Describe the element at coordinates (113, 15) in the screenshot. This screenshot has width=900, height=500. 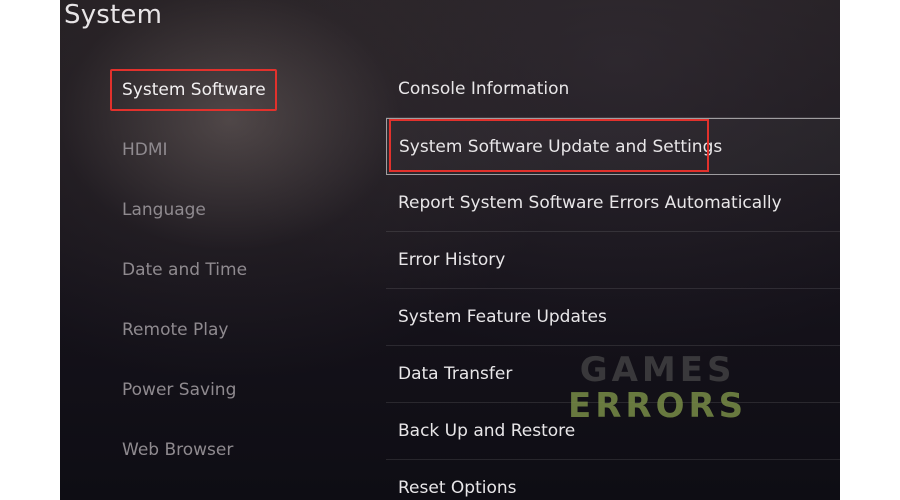
I see `page-title: System` at that location.